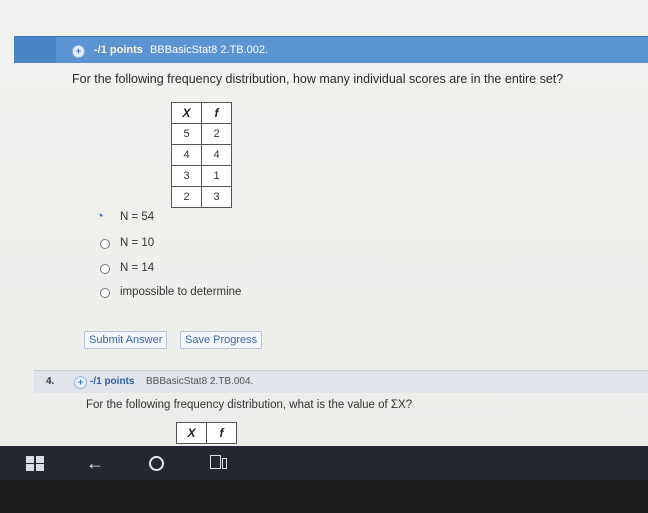 This screenshot has width=648, height=513. I want to click on table-cell-f: 3, so click(216, 197).